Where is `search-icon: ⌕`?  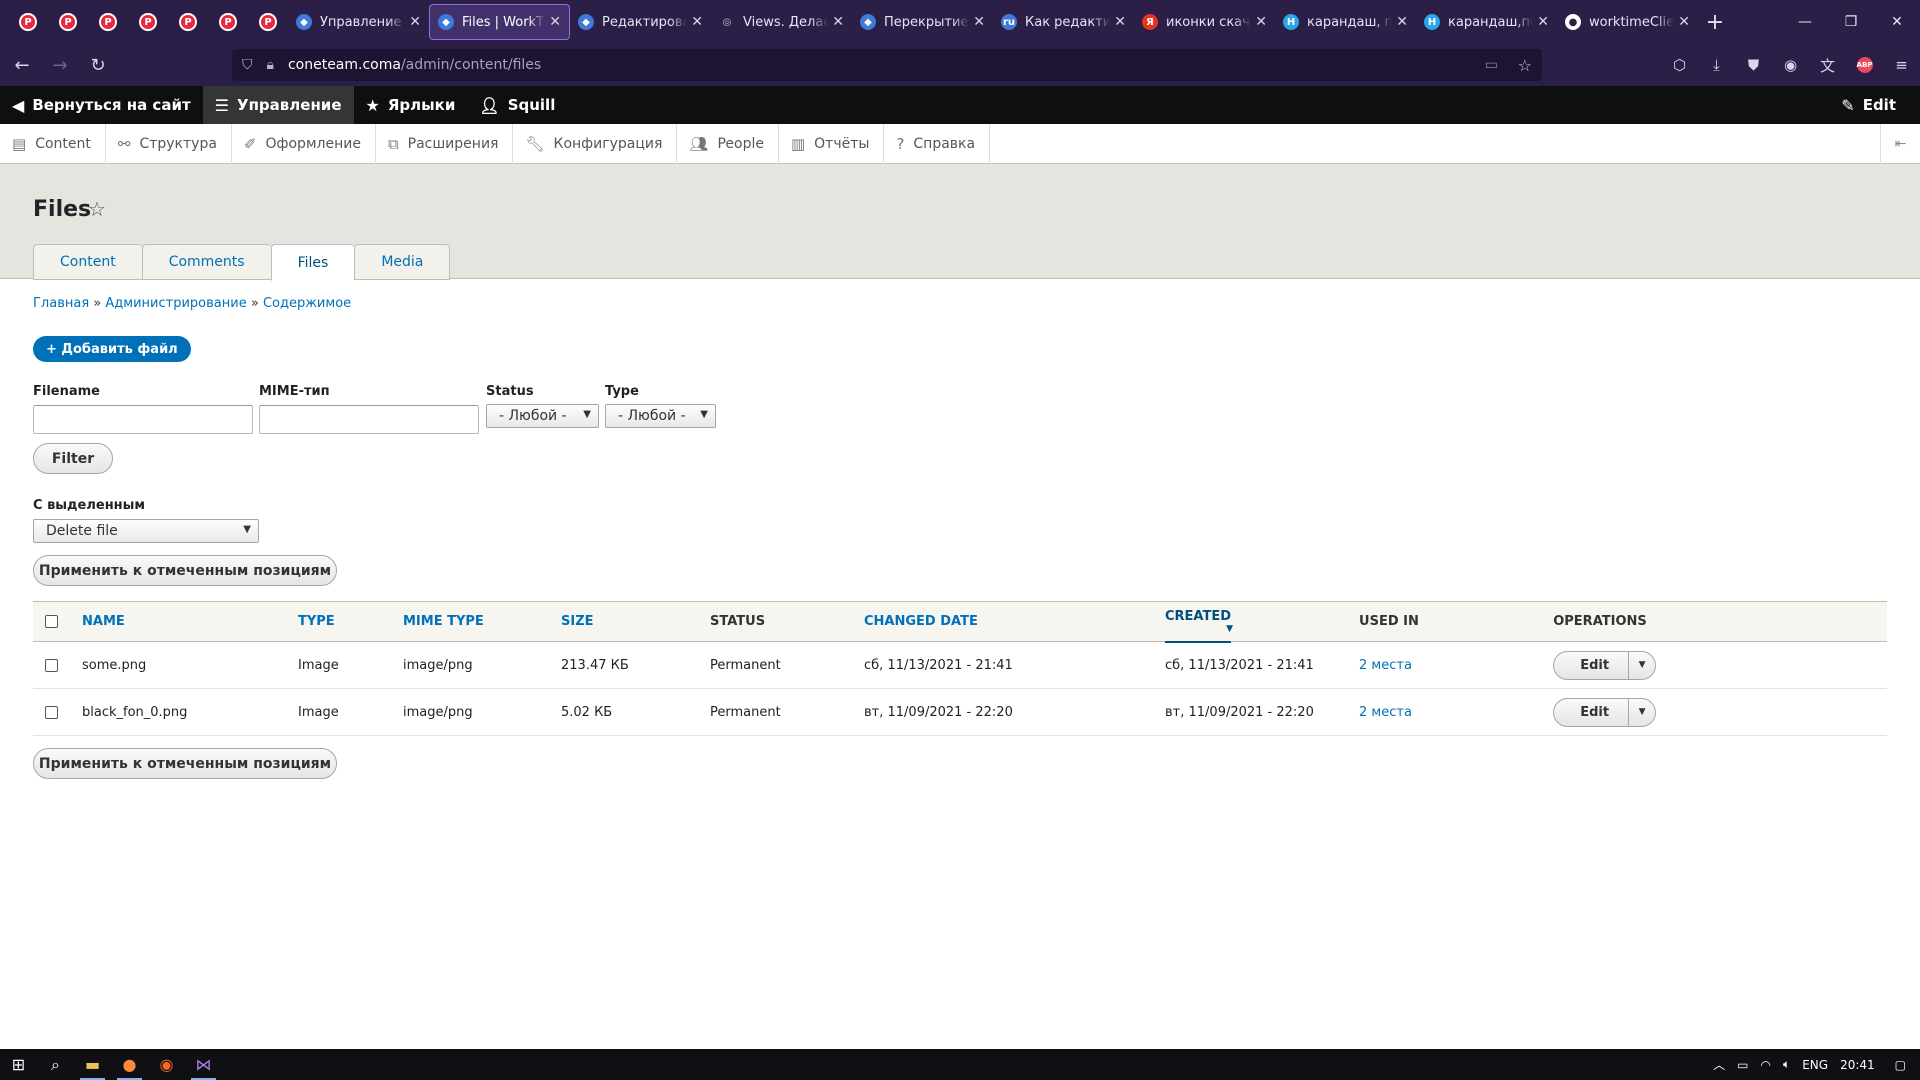
search-icon: ⌕ is located at coordinates (55, 1064).